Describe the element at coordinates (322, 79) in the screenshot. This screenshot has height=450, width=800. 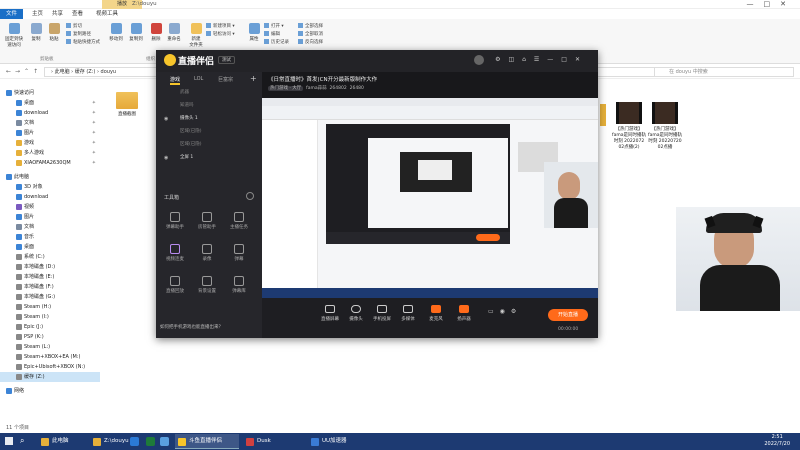
I see `stream-title: 《日常直播时》首发(CN开分最新版制作大作` at that location.